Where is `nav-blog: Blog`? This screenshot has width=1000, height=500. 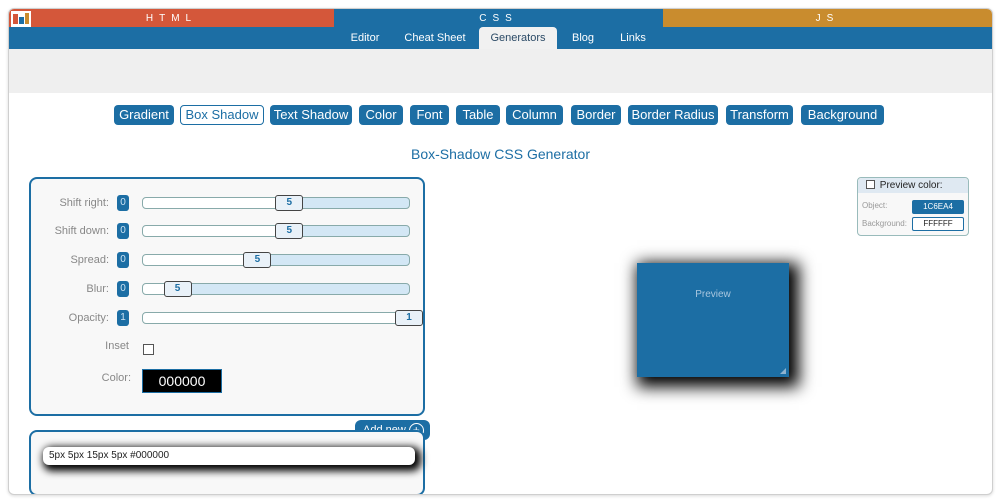
nav-blog: Blog is located at coordinates (583, 38).